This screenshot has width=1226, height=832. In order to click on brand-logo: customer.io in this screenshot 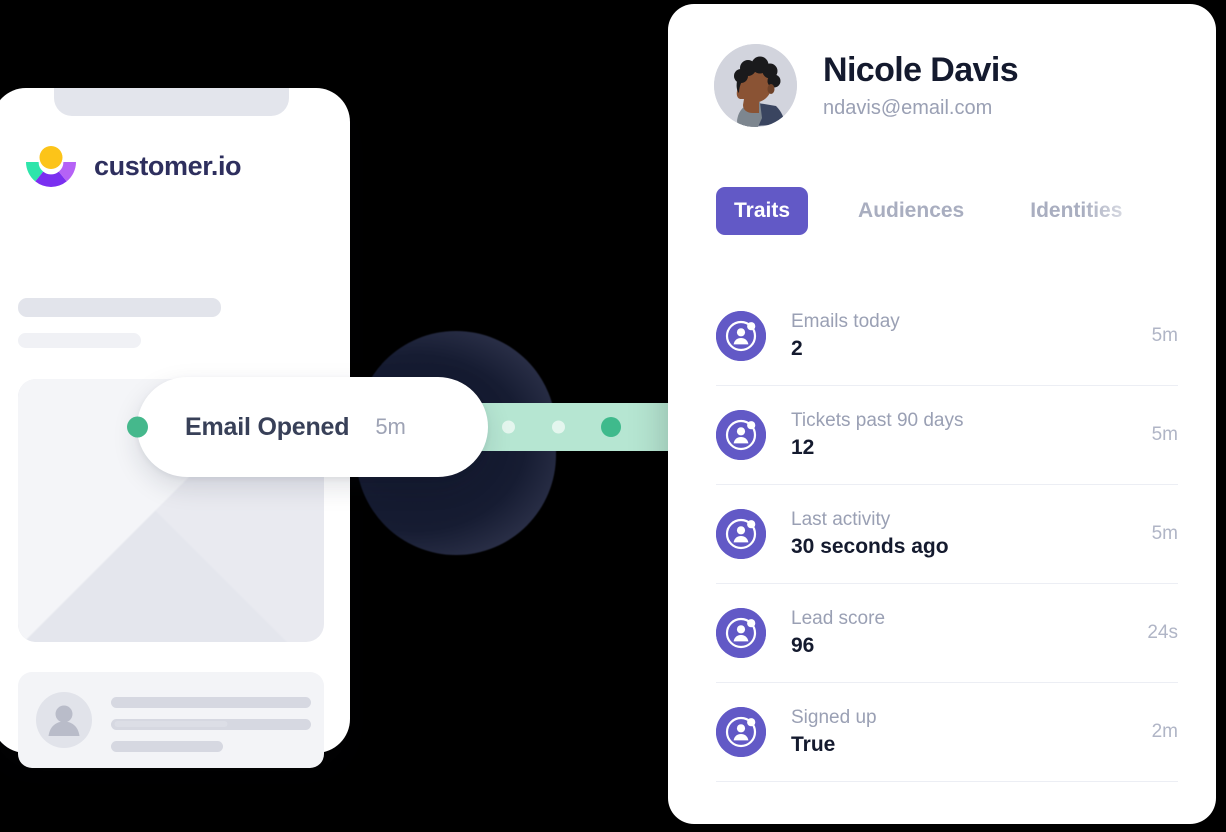, I will do `click(132, 166)`.